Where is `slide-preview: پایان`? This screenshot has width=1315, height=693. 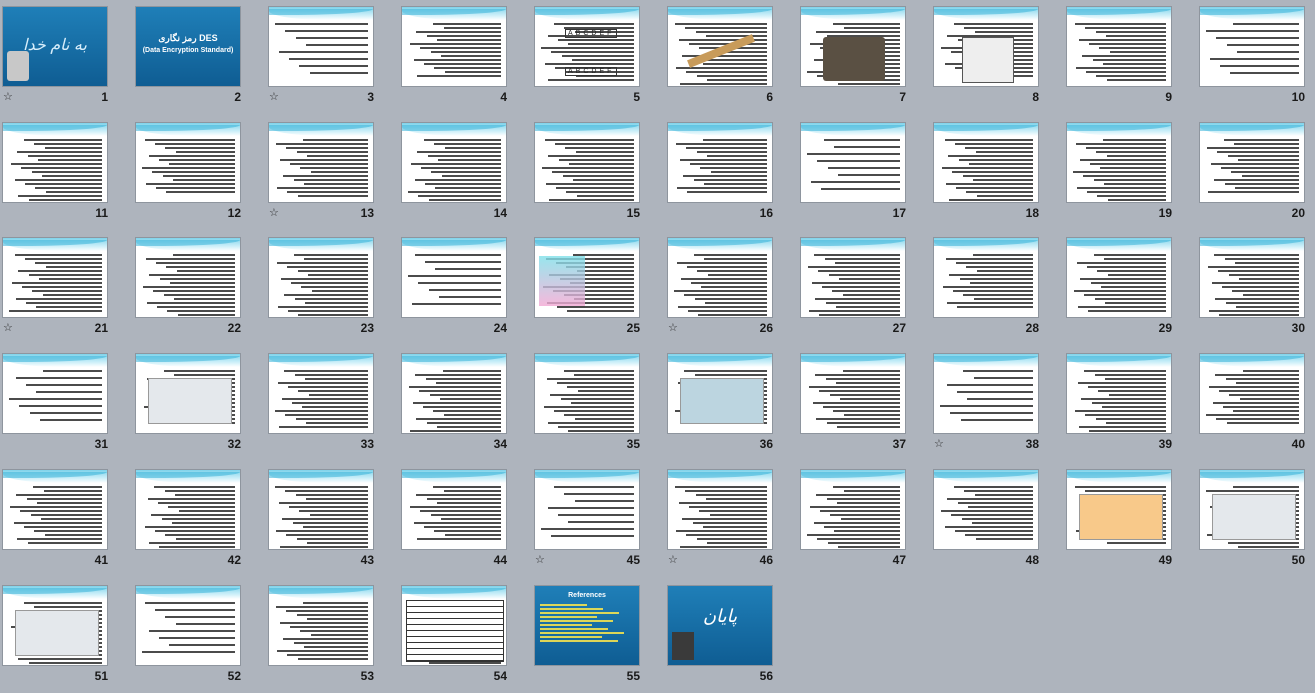
slide-preview: پایان is located at coordinates (720, 625).